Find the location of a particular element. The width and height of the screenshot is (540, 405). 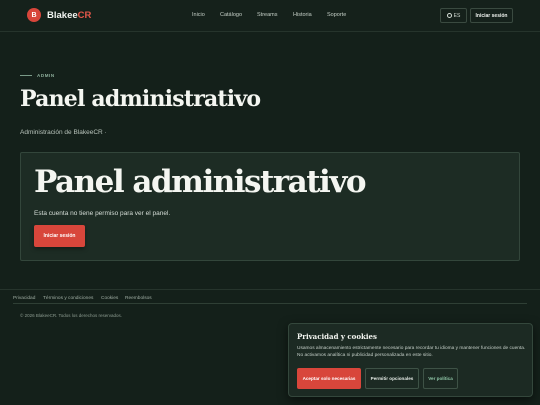

nav-link-inicio: Inicio is located at coordinates (198, 15).